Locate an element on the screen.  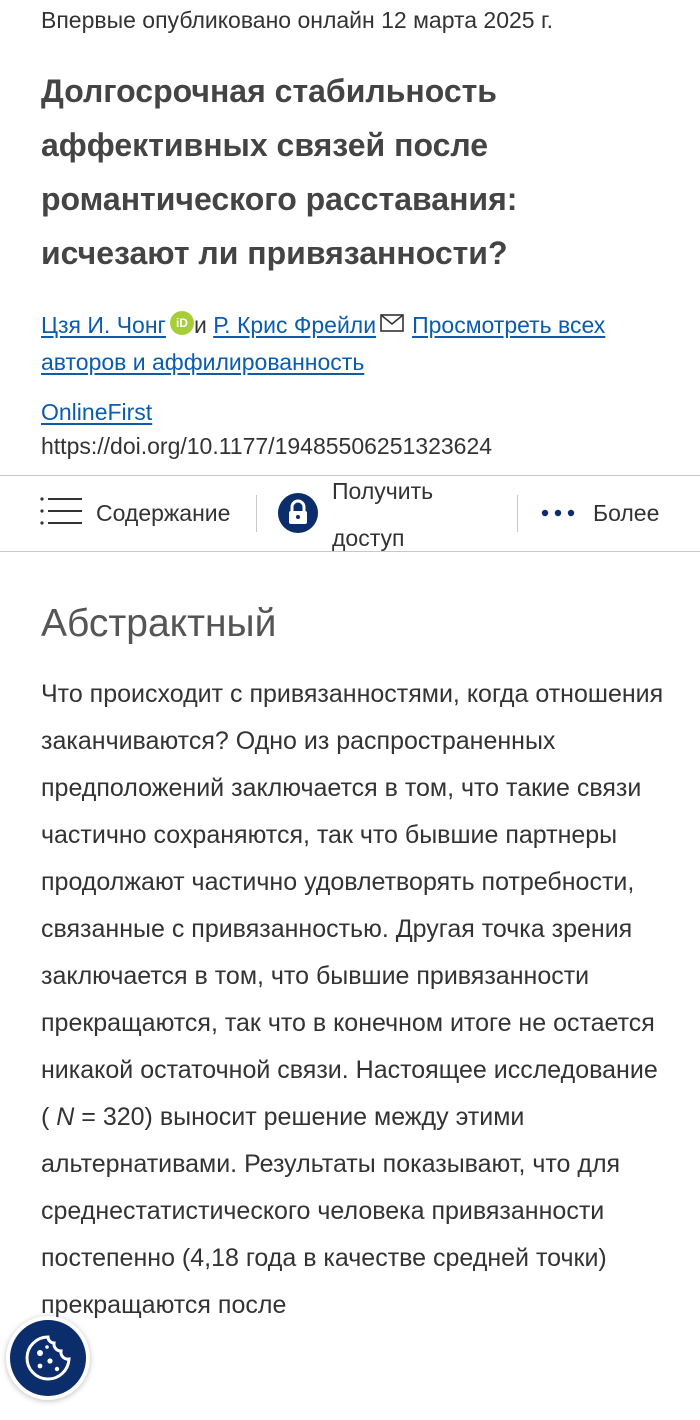
list-menu-icon is located at coordinates (61, 513).